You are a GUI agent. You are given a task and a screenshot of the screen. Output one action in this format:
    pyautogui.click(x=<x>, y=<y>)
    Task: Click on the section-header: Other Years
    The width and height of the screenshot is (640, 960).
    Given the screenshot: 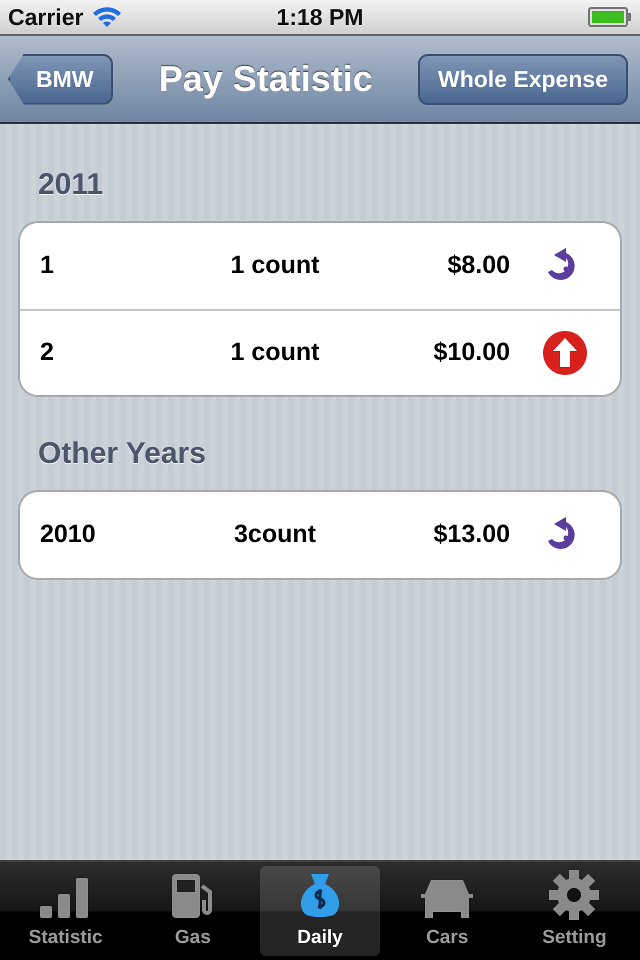 What is the action you would take?
    pyautogui.click(x=122, y=454)
    